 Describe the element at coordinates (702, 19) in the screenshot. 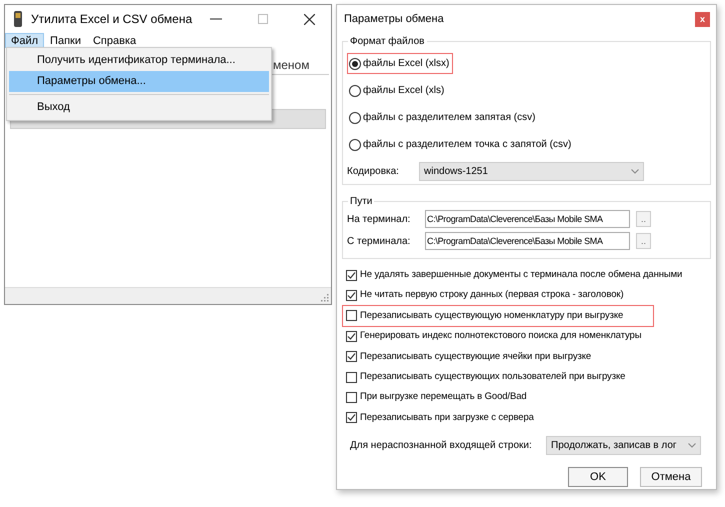

I see `close-button: x` at that location.